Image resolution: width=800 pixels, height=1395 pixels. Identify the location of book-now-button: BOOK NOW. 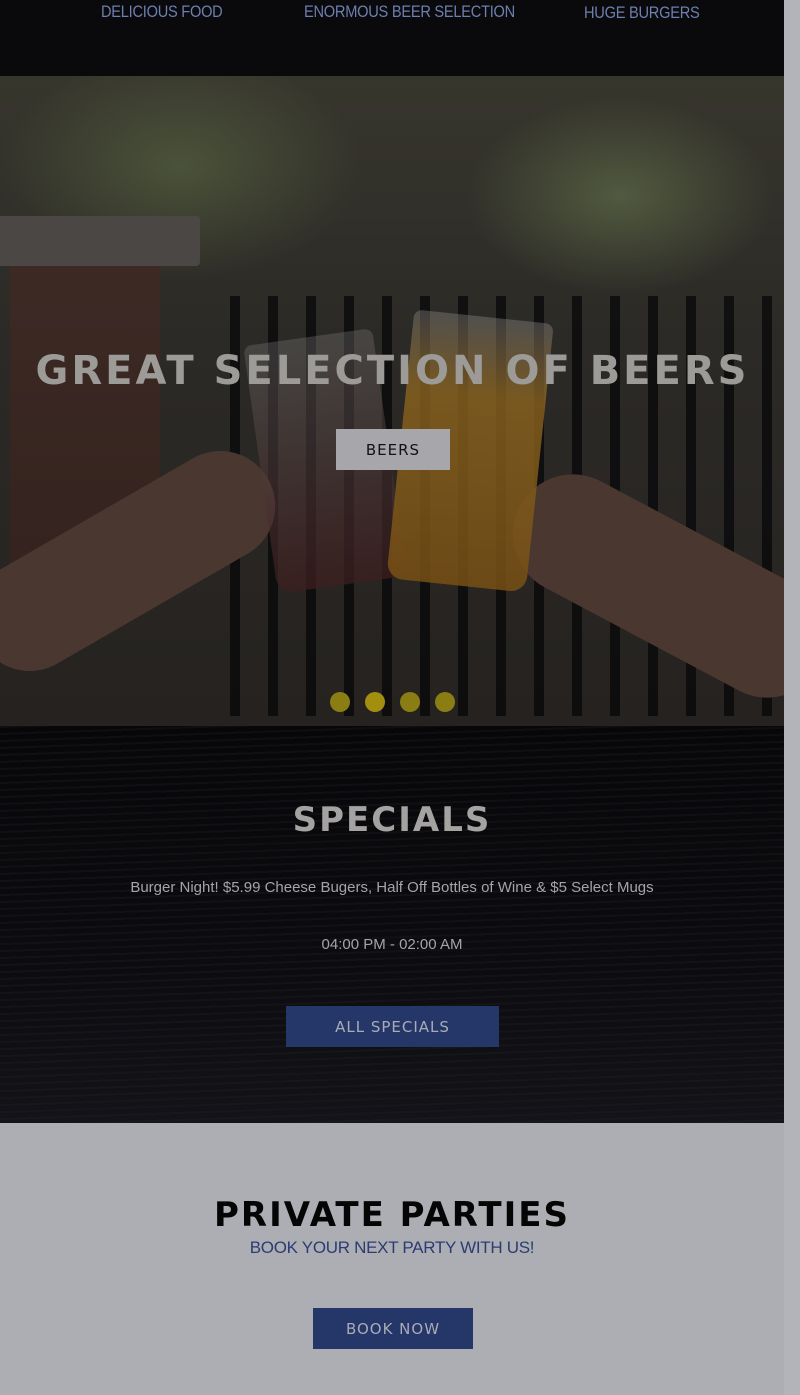
(393, 1328).